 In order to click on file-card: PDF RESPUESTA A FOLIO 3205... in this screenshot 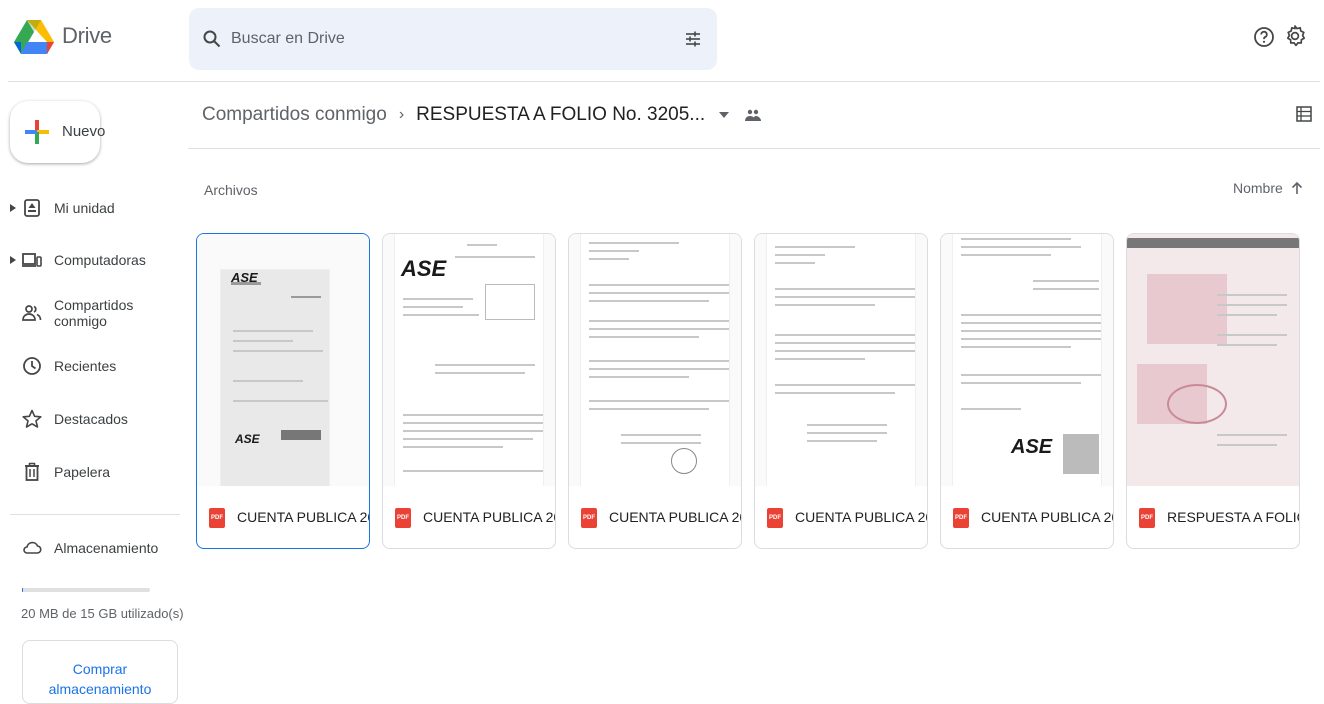, I will do `click(1213, 391)`.